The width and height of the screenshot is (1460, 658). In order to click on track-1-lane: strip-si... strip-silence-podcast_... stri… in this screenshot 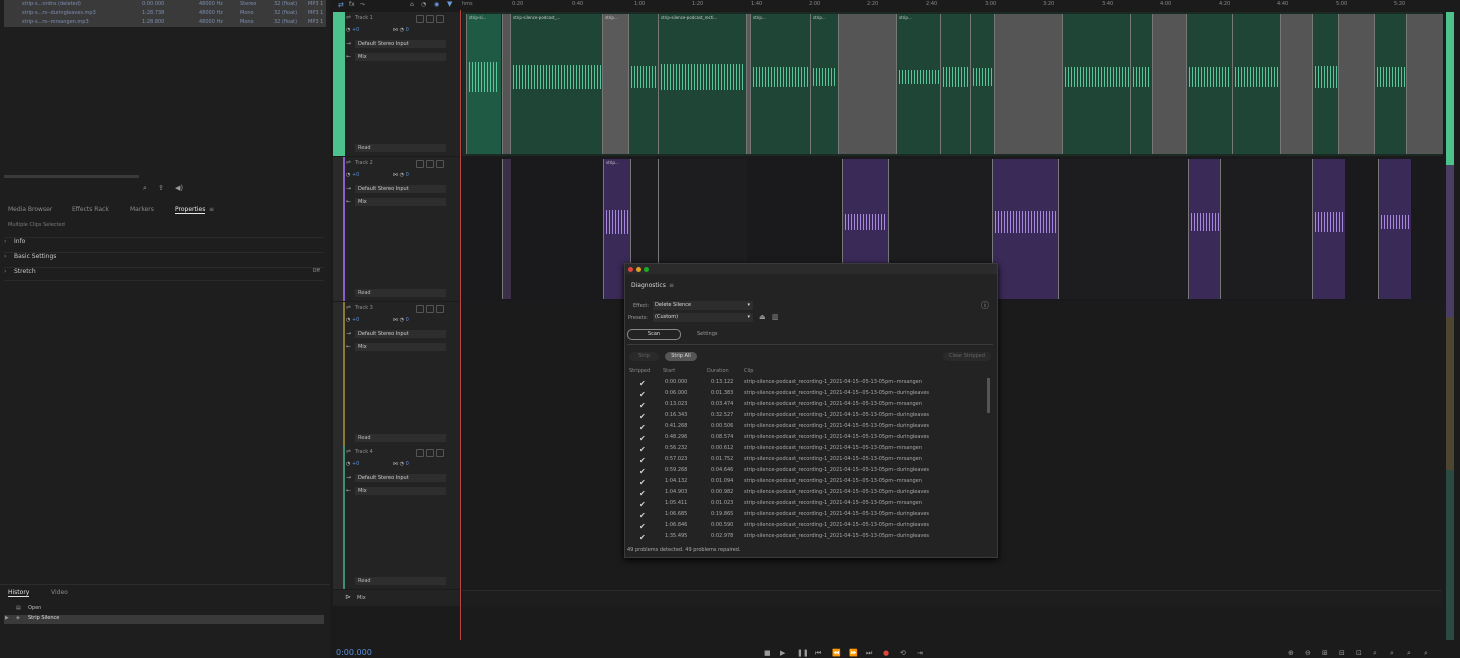, I will do `click(952, 84)`.